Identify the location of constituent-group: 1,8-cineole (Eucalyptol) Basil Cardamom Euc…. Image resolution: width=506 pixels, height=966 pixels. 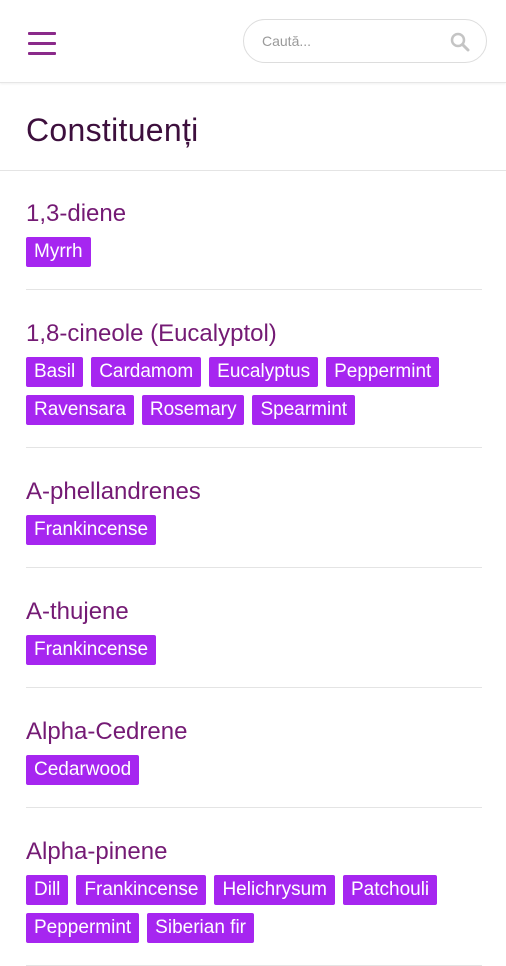
(254, 369).